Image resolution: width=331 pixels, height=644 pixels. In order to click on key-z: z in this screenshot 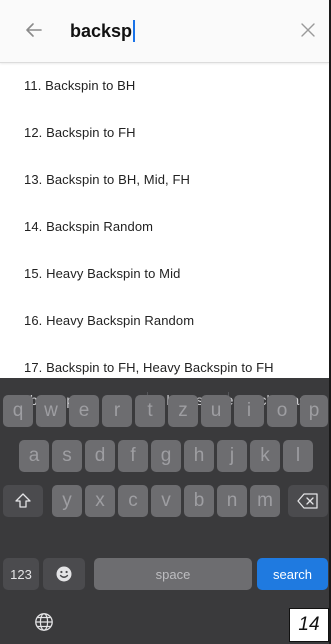, I will do `click(183, 411)`.